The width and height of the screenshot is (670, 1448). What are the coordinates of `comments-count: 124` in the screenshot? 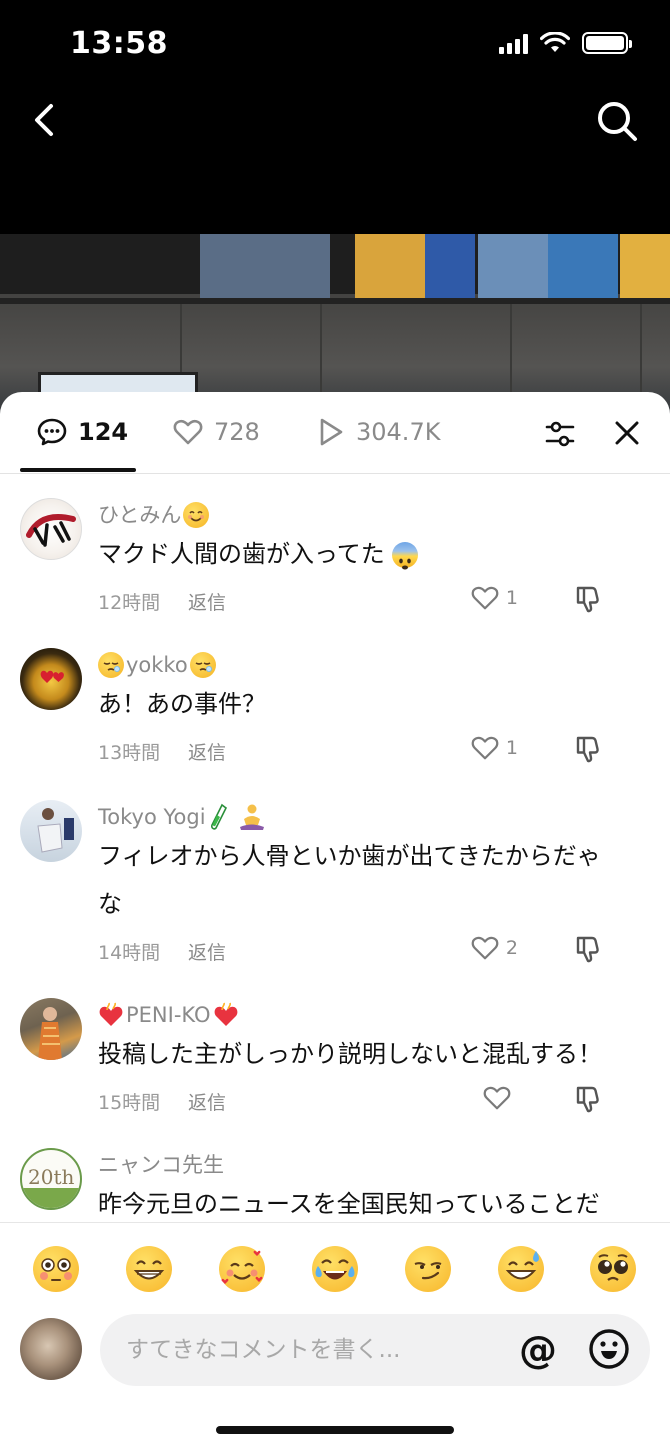 It's located at (103, 432).